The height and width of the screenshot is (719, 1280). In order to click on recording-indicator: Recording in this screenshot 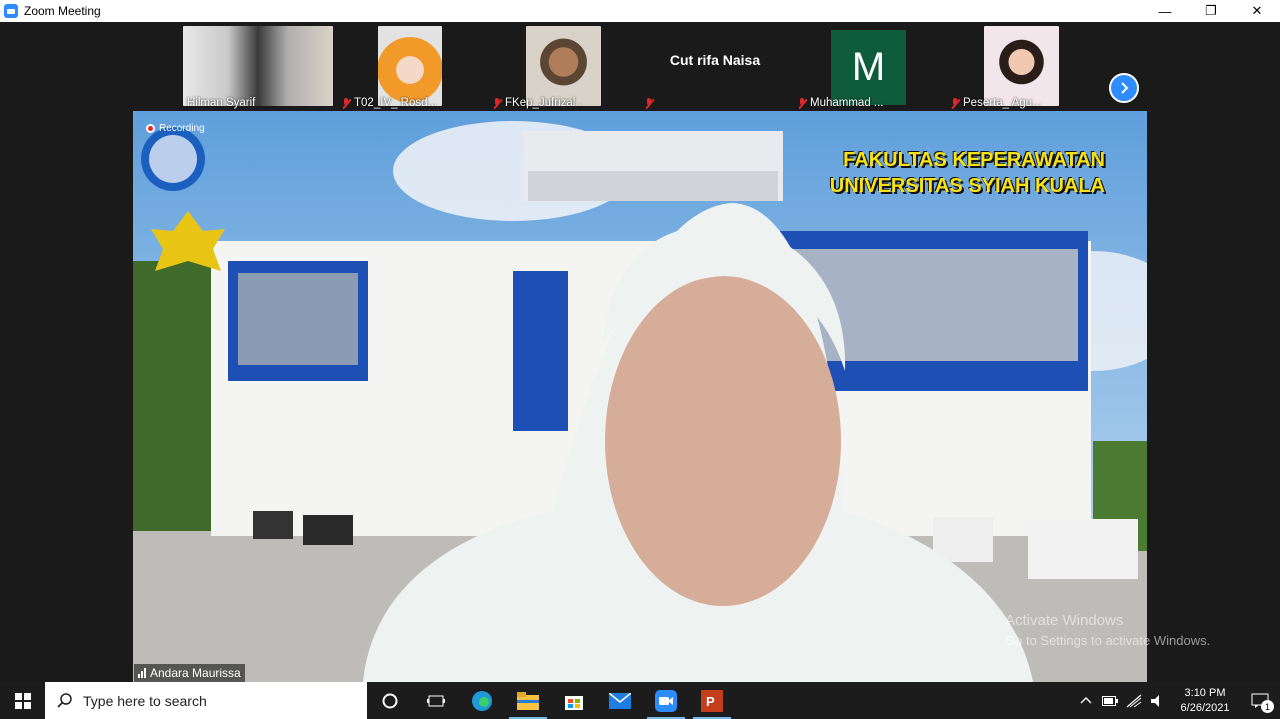, I will do `click(175, 128)`.